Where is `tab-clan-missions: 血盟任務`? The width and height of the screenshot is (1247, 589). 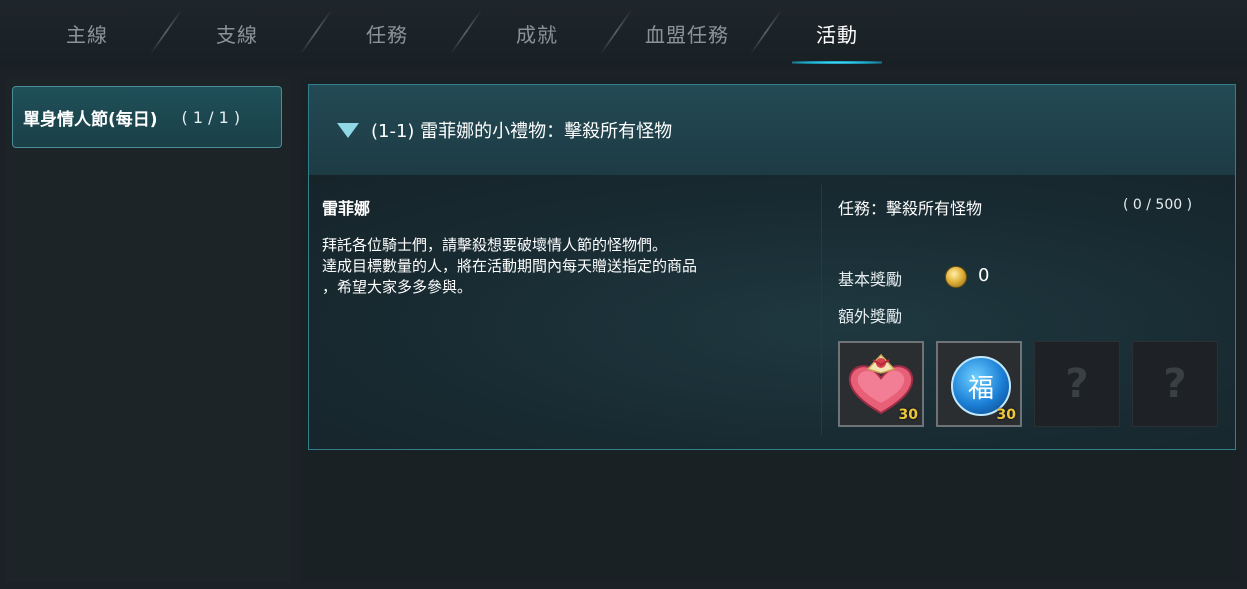 tab-clan-missions: 血盟任務 is located at coordinates (687, 33).